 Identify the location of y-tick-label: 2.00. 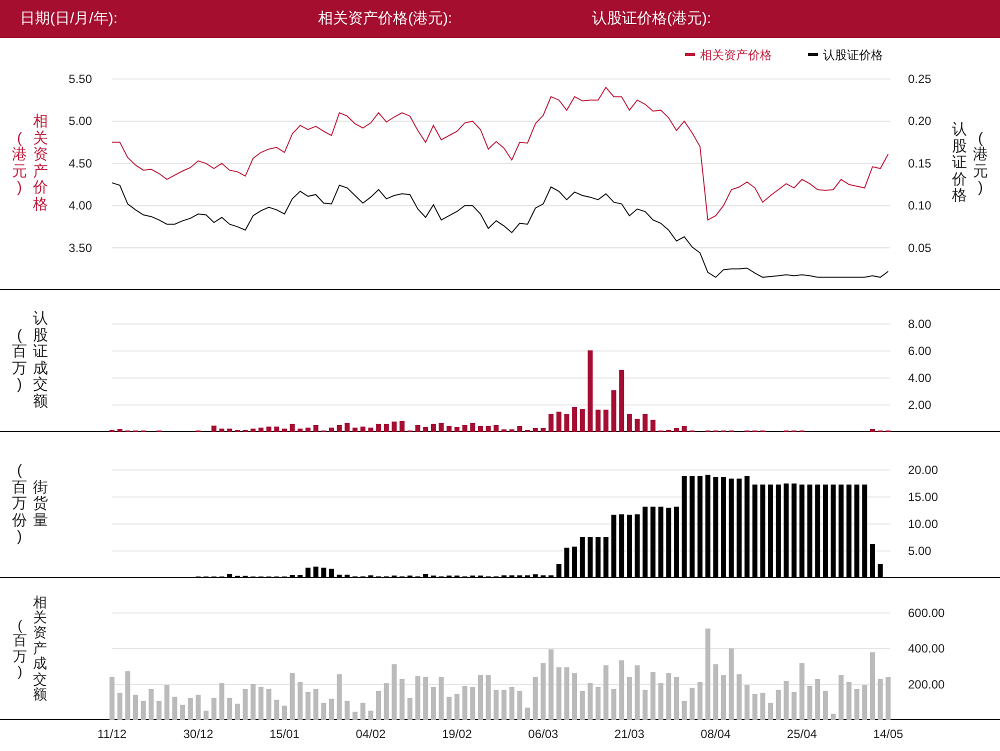
(920, 405).